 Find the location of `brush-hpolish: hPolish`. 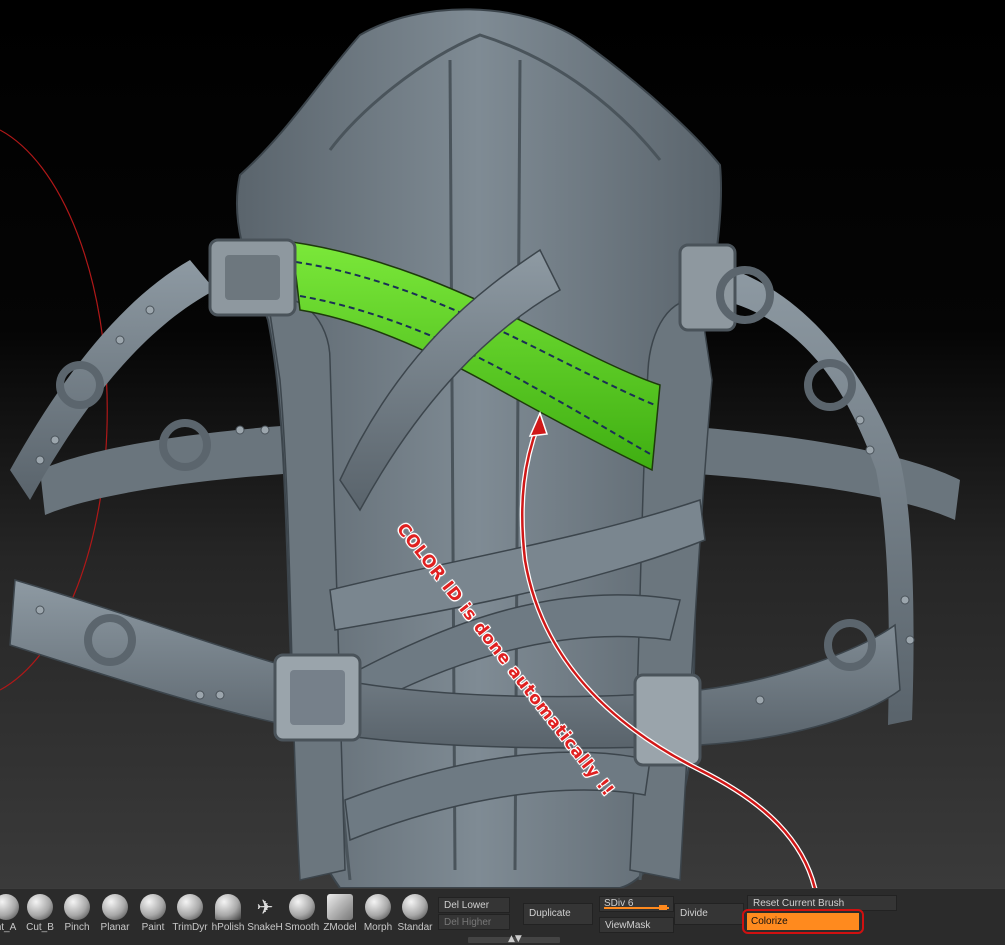

brush-hpolish: hPolish is located at coordinates (228, 917).